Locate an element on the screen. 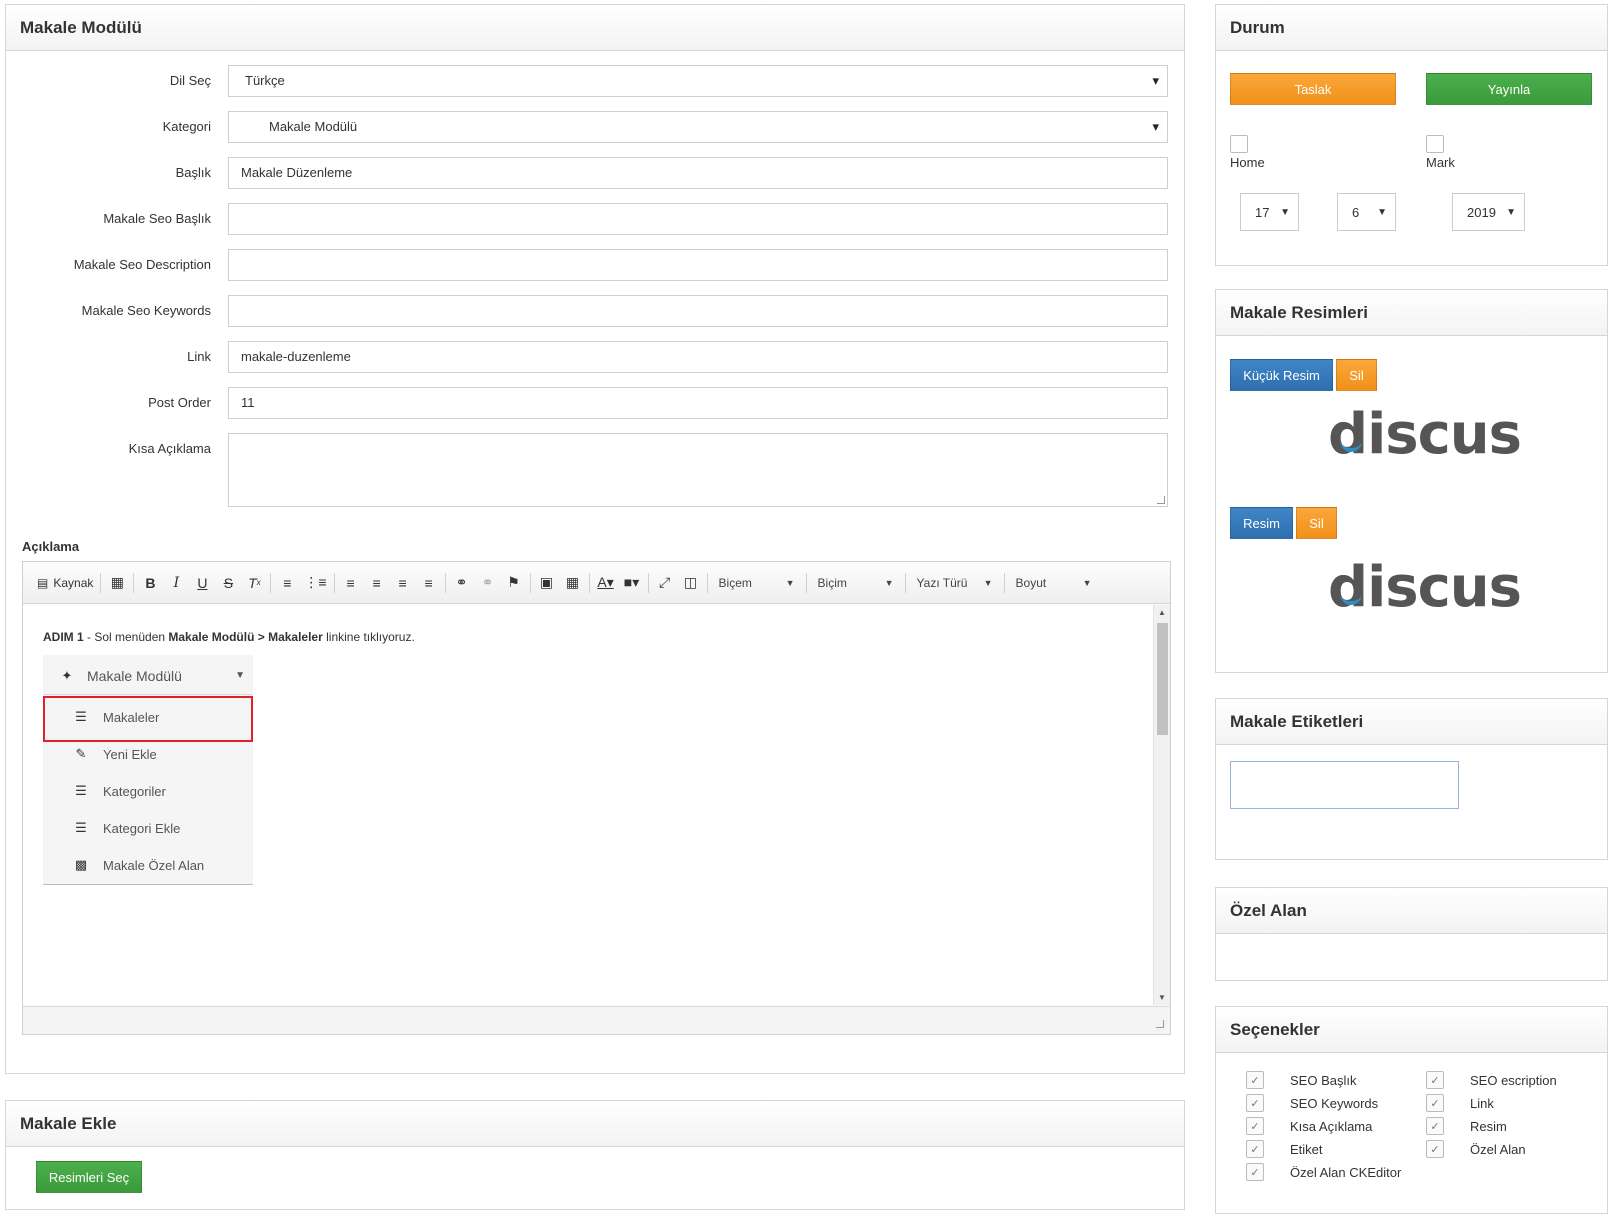 This screenshot has width=1610, height=1214. format-combo: Biçem ▼ is located at coordinates (757, 583).